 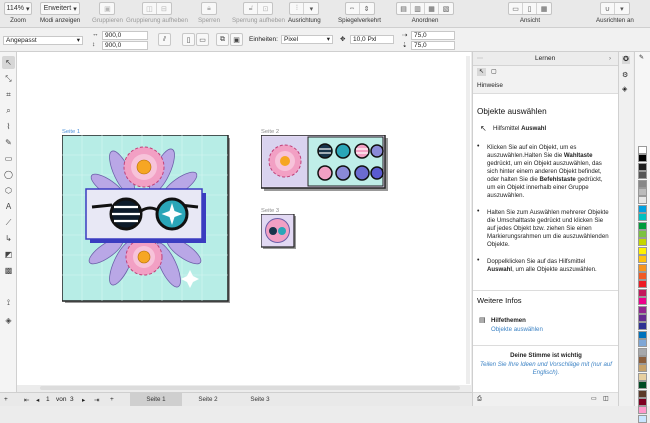 I want to click on width-field: 900,0, so click(x=125, y=35).